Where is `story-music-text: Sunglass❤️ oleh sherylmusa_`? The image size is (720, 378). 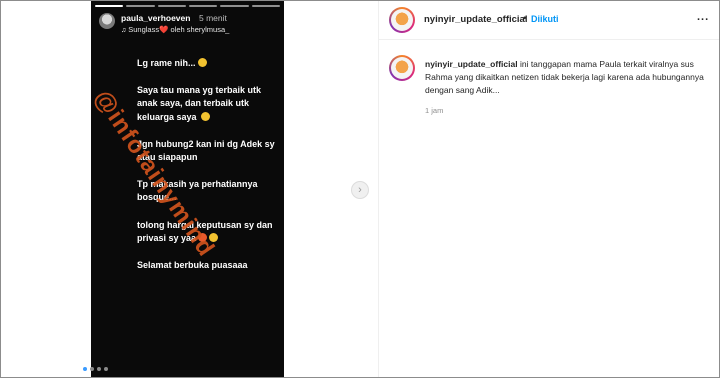
story-music-text: Sunglass❤️ oleh sherylmusa_ is located at coordinates (179, 29).